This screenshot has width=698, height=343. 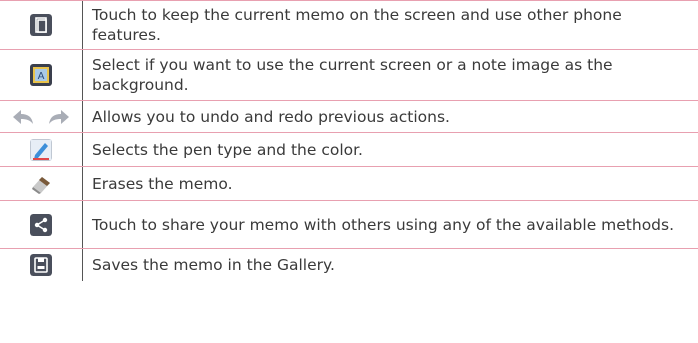 I want to click on redo-icon, so click(x=59, y=116).